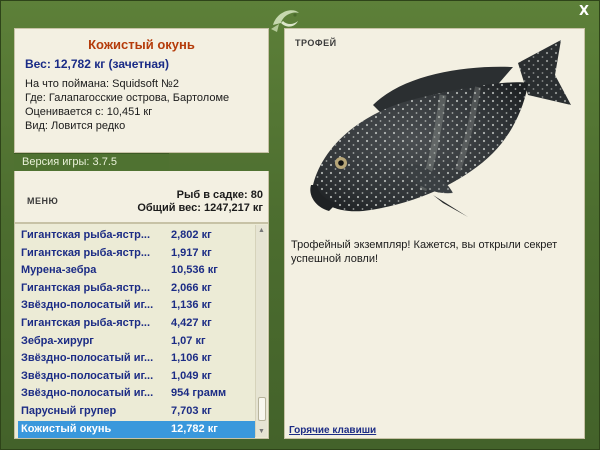 This screenshot has width=600, height=450. Describe the element at coordinates (136, 341) in the screenshot. I see `fish-list-item: Зебра-хирург 1,07 кг` at that location.